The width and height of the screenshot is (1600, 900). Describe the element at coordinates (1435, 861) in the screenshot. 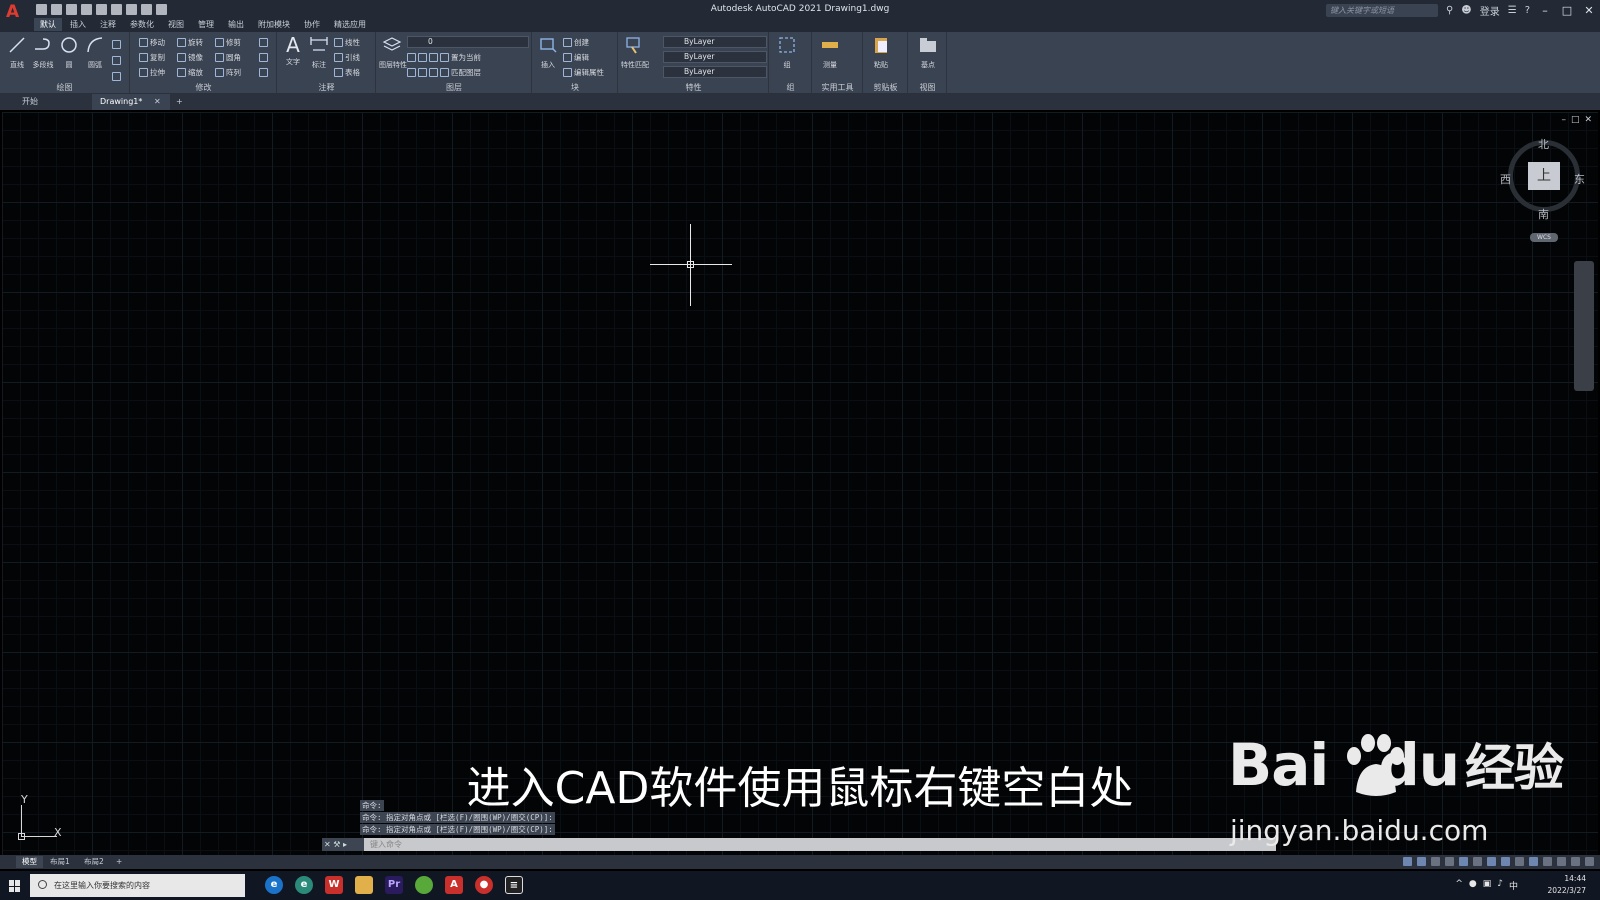

I see `snap-icon` at that location.